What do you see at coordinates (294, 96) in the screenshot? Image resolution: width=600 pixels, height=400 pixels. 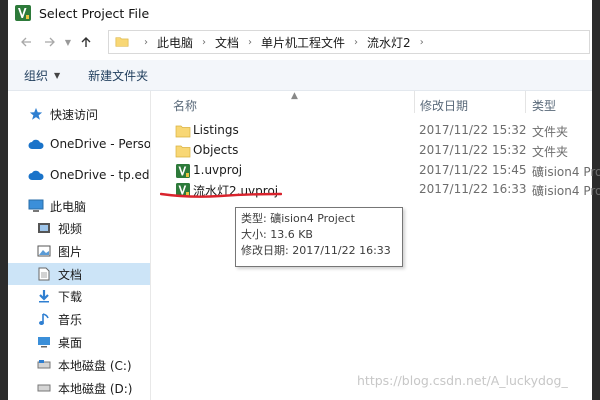 I see `sort-ascending-icon: ▲` at bounding box center [294, 96].